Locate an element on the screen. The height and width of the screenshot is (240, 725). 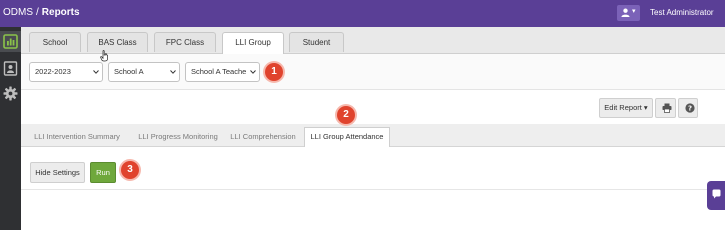
sidebar-item-reports is located at coordinates (10, 41).